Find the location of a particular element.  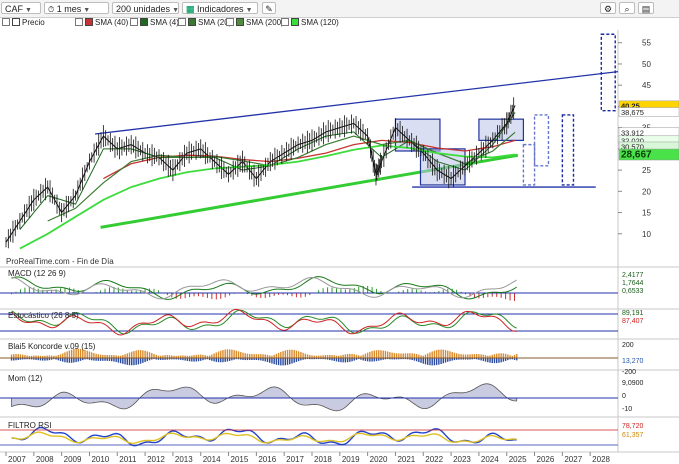

y-tick-label: 15 is located at coordinates (646, 213).